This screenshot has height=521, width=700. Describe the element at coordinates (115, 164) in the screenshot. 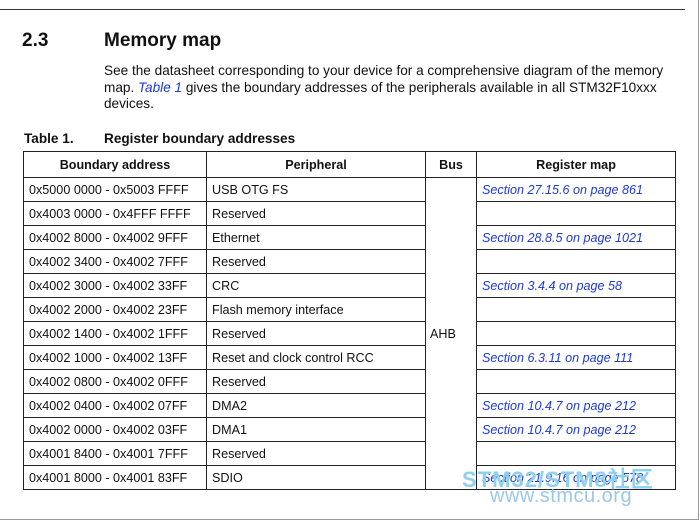

I see `header-boundary-address: Boundary address` at that location.